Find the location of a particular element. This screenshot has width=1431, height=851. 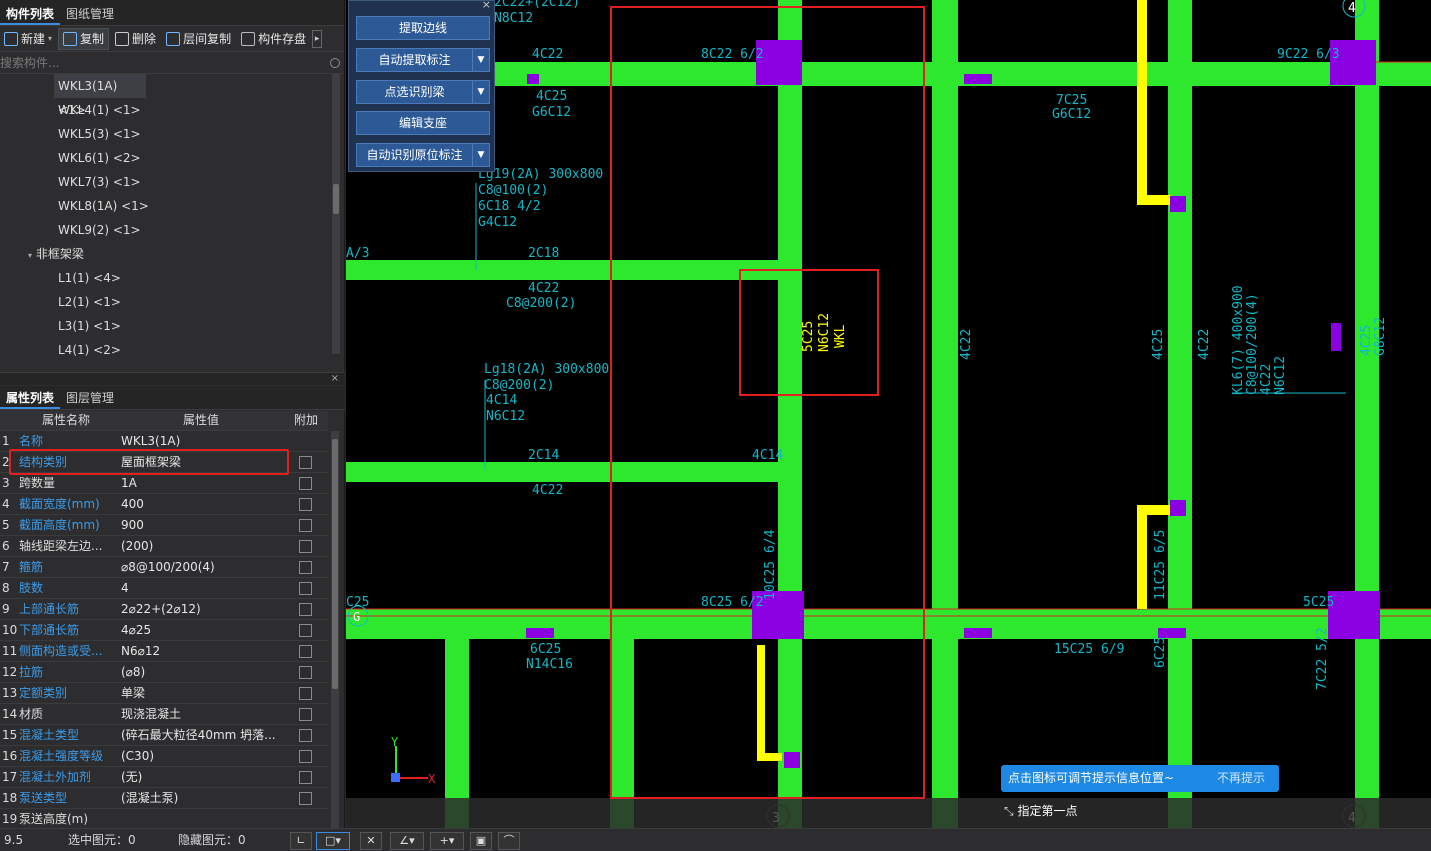

tree-item: WKL4(1) <1> is located at coordinates (172, 110).